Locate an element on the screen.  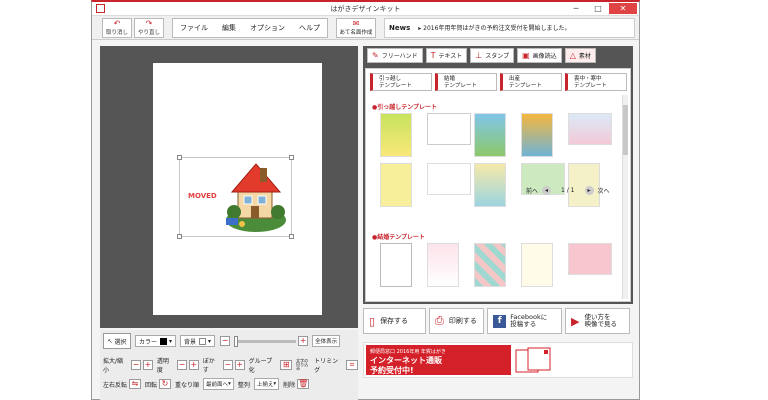
video-label: 使い方を 映像で見る is located at coordinates (600, 320).